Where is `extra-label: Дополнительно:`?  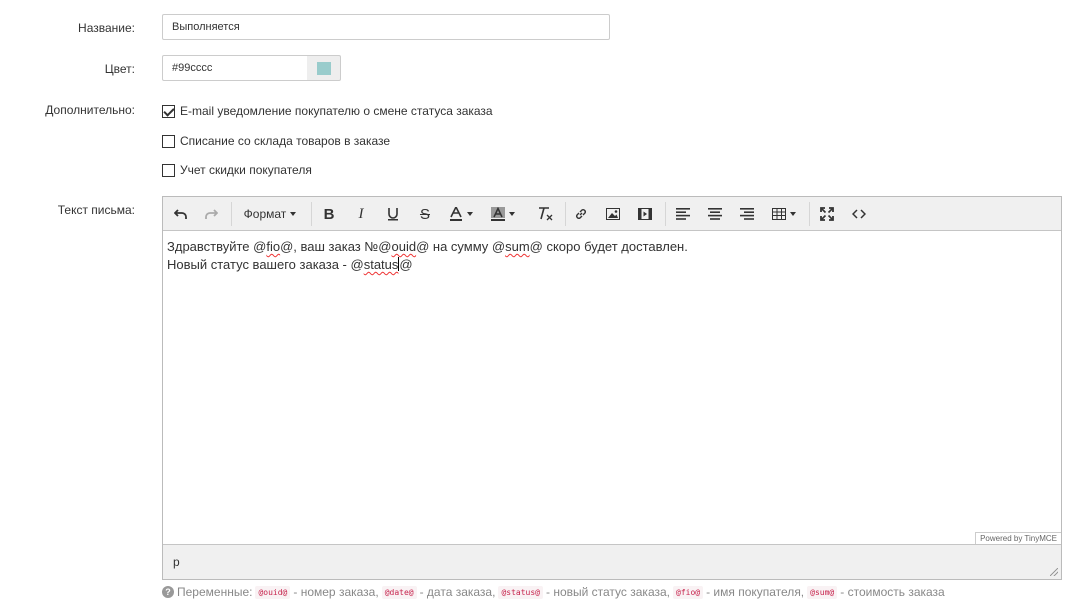
extra-label: Дополнительно: is located at coordinates (90, 110).